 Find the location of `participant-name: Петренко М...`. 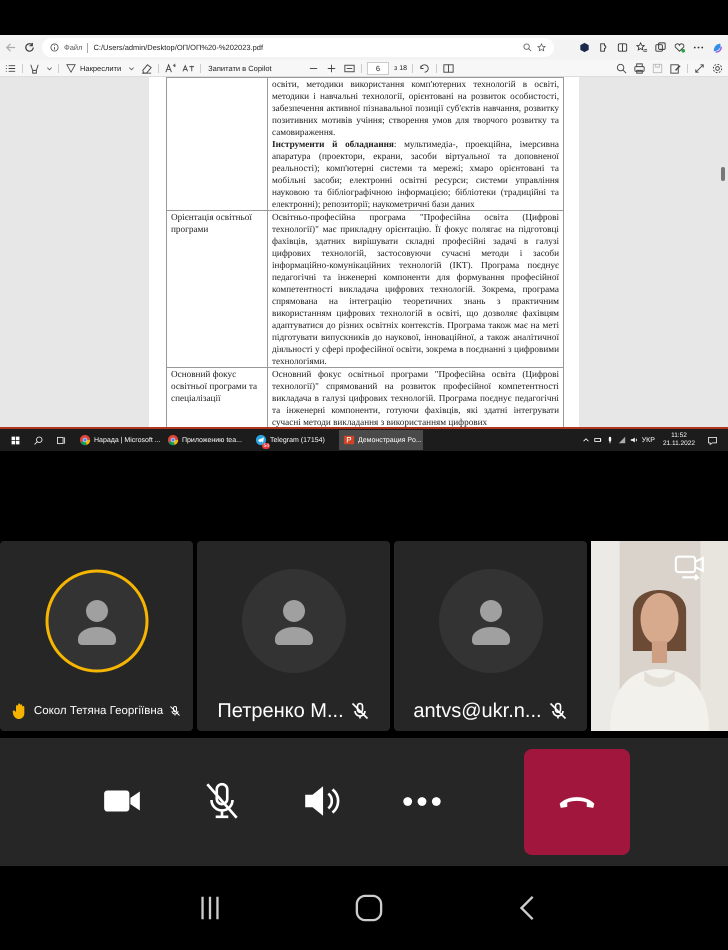

participant-name: Петренко М... is located at coordinates (280, 711).